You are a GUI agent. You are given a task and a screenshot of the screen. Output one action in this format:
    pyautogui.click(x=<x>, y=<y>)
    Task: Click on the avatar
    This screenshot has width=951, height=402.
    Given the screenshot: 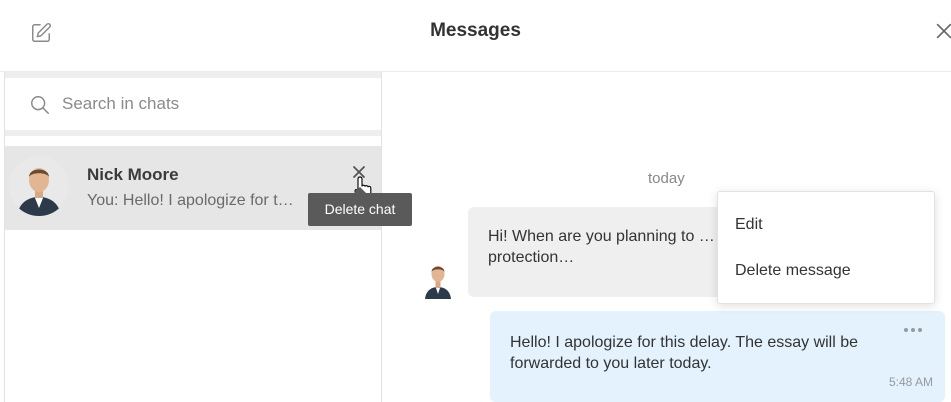 What is the action you would take?
    pyautogui.click(x=39, y=186)
    